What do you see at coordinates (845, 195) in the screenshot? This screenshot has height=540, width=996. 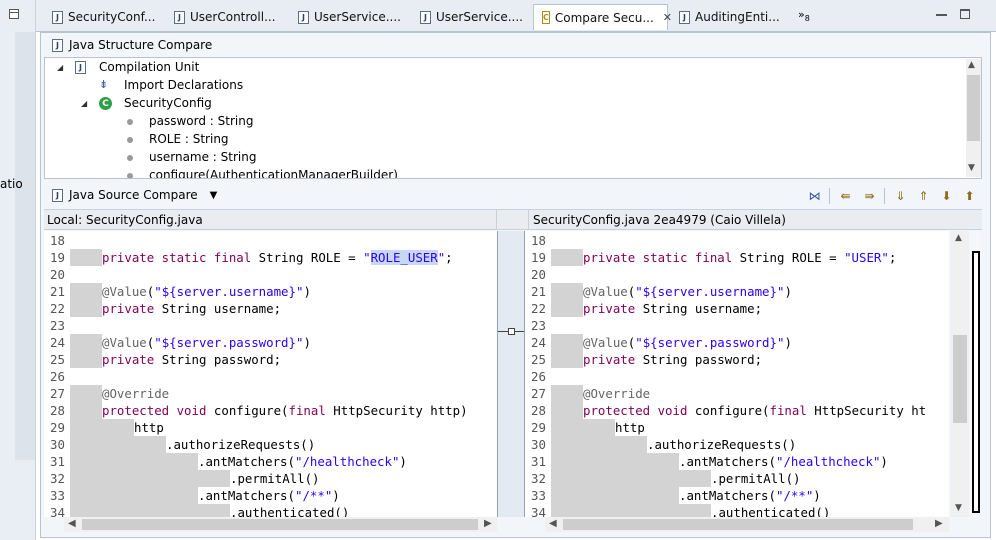 I see `copy-left-icon: ⇚` at bounding box center [845, 195].